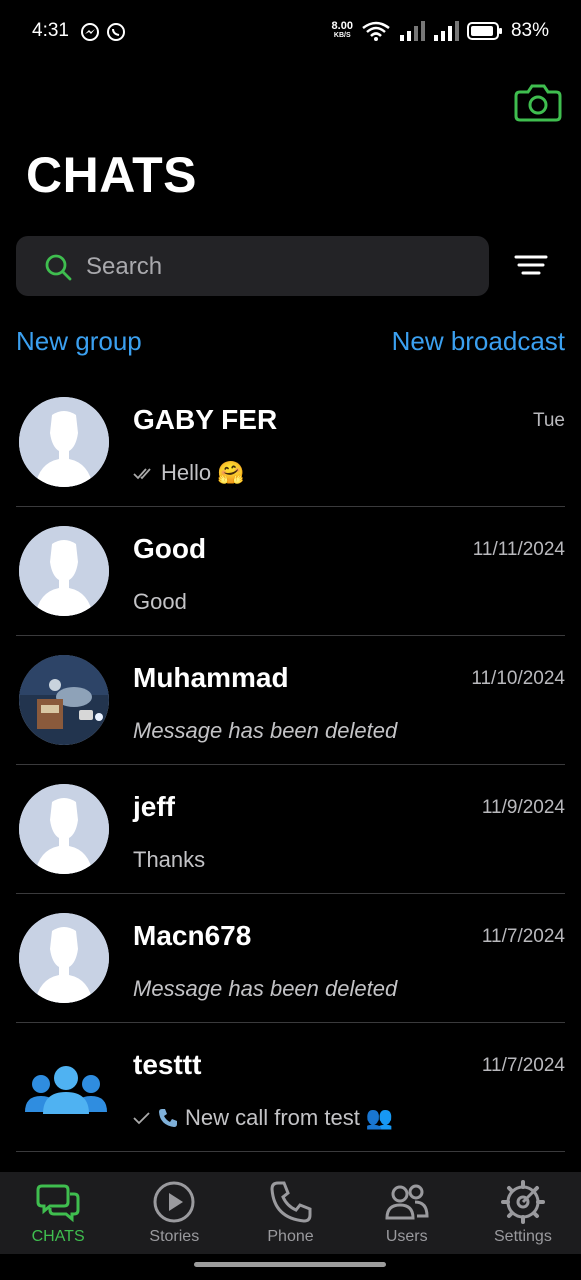  What do you see at coordinates (231, 472) in the screenshot?
I see `hugging-emoji: 🤗` at bounding box center [231, 472].